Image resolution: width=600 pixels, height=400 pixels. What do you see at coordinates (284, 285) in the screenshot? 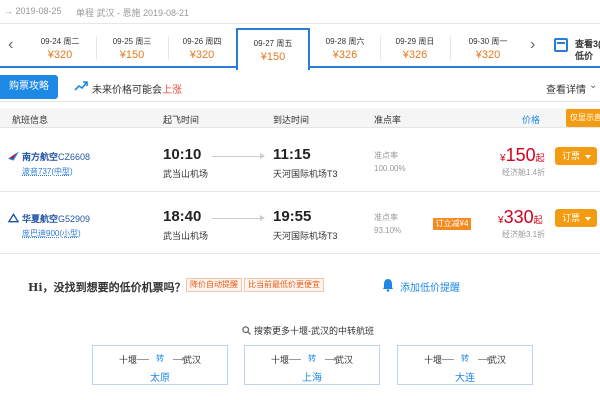
I see `tag-cheaper: 比当前最低价更便宜` at bounding box center [284, 285].